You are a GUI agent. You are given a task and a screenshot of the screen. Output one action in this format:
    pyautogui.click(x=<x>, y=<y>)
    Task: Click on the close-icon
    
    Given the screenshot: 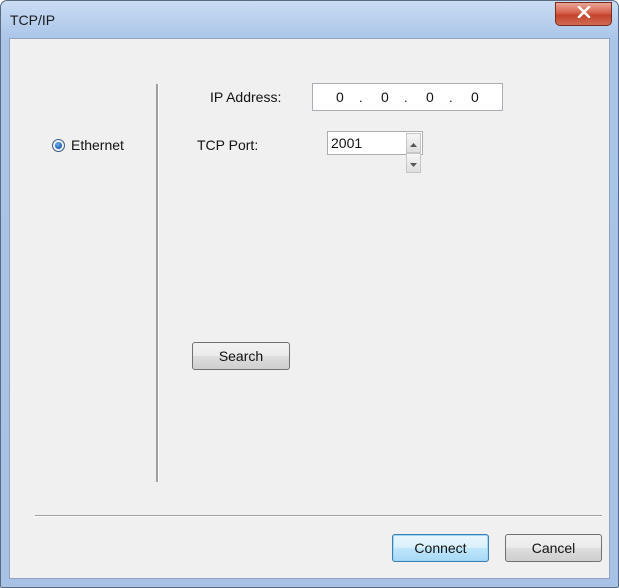 What is the action you would take?
    pyautogui.click(x=584, y=14)
    